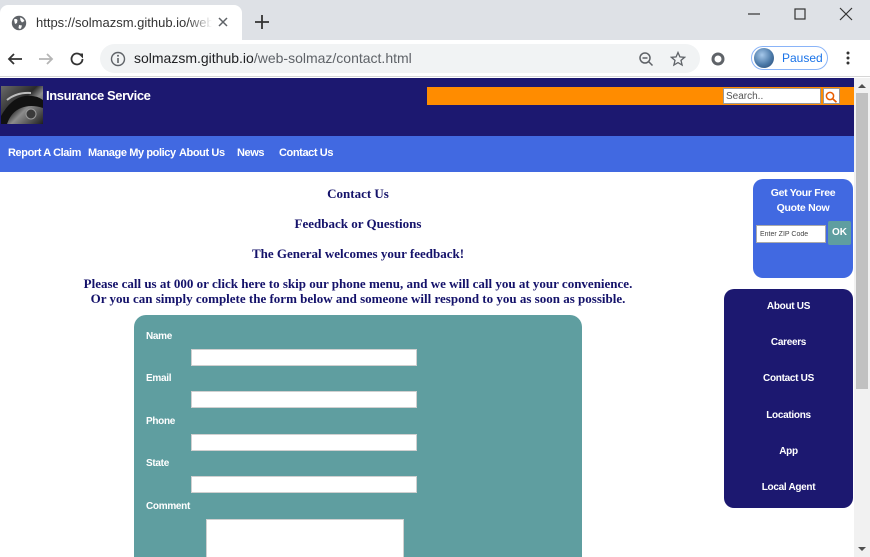 This screenshot has width=870, height=557. What do you see at coordinates (802, 58) in the screenshot?
I see `profile-status: Paused` at bounding box center [802, 58].